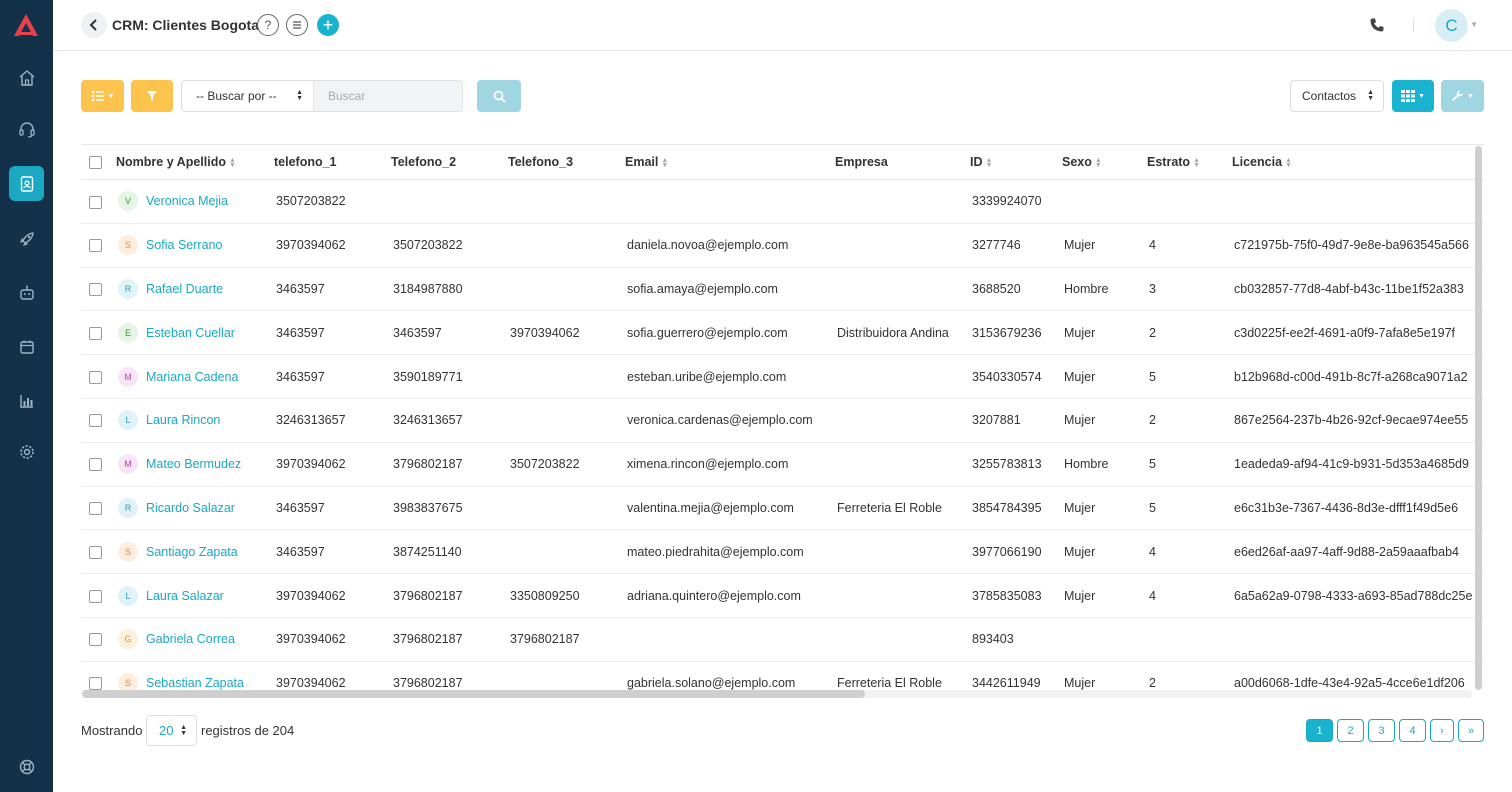 The height and width of the screenshot is (792, 1512). Describe the element at coordinates (1462, 96) in the screenshot. I see `tools-button: ▼` at that location.